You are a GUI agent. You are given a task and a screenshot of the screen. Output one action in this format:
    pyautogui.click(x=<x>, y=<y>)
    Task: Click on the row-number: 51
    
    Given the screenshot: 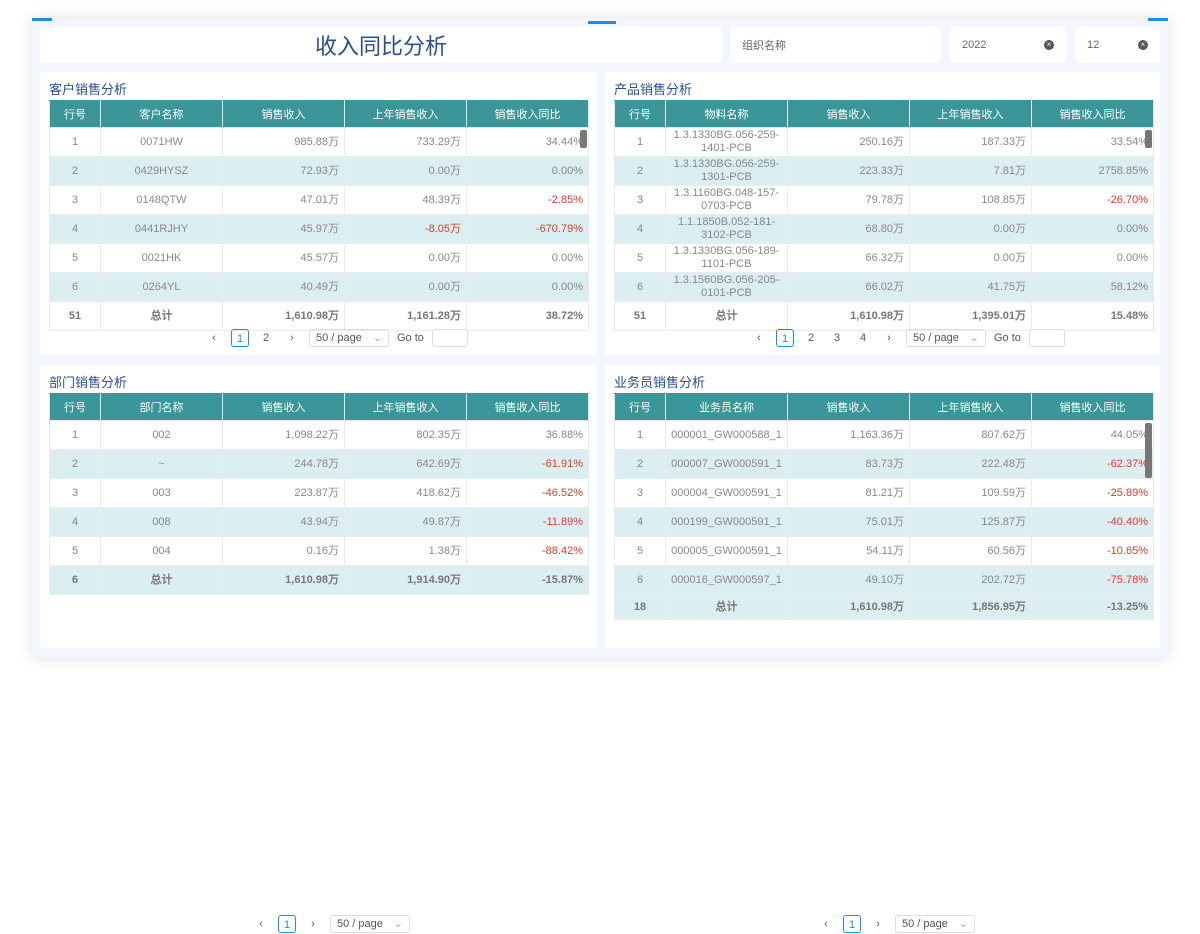 What is the action you would take?
    pyautogui.click(x=75, y=316)
    